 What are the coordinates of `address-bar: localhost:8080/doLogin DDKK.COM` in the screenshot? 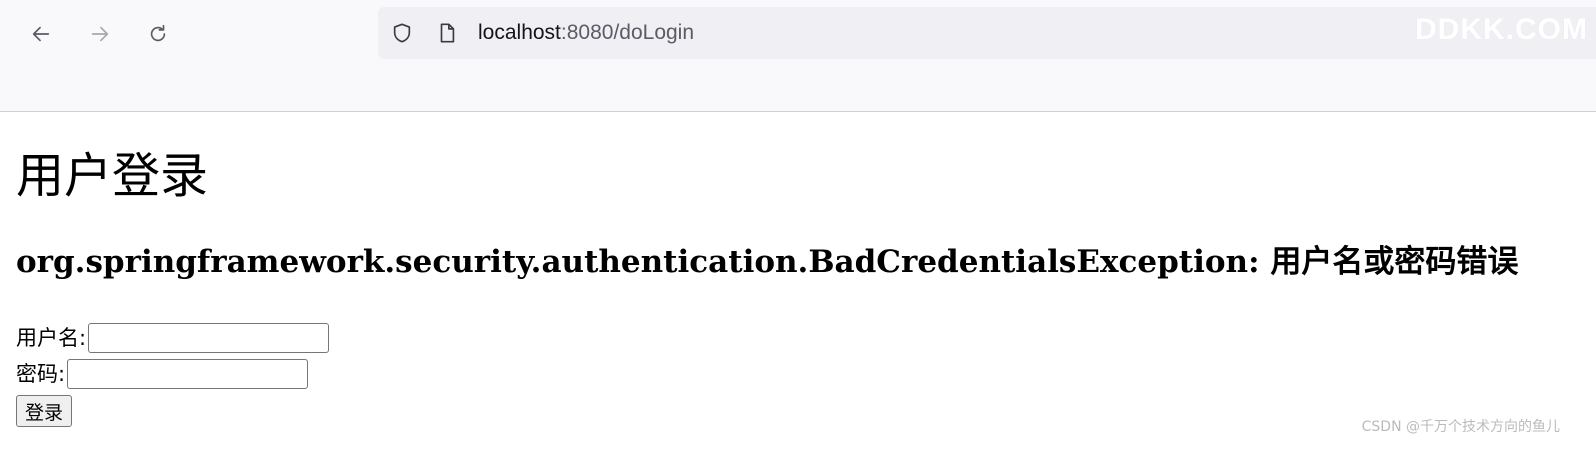 It's located at (987, 33).